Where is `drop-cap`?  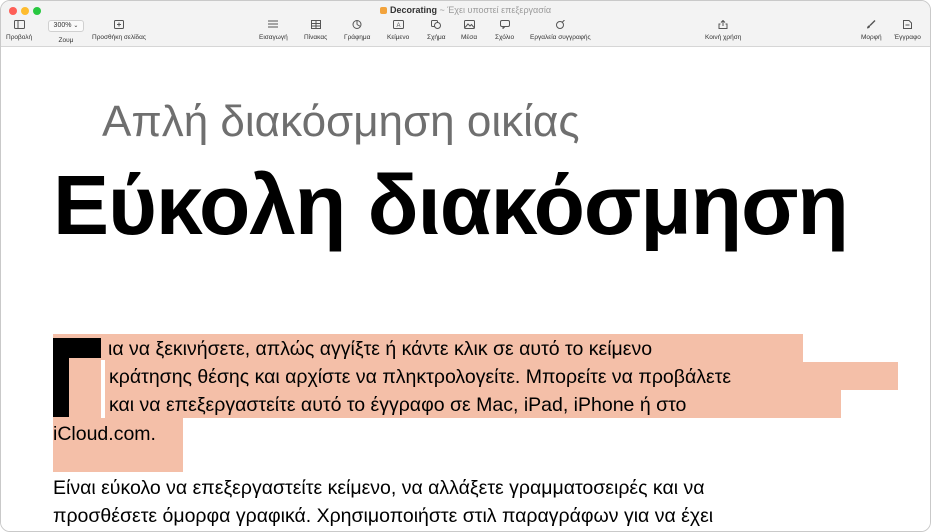 drop-cap is located at coordinates (77, 377).